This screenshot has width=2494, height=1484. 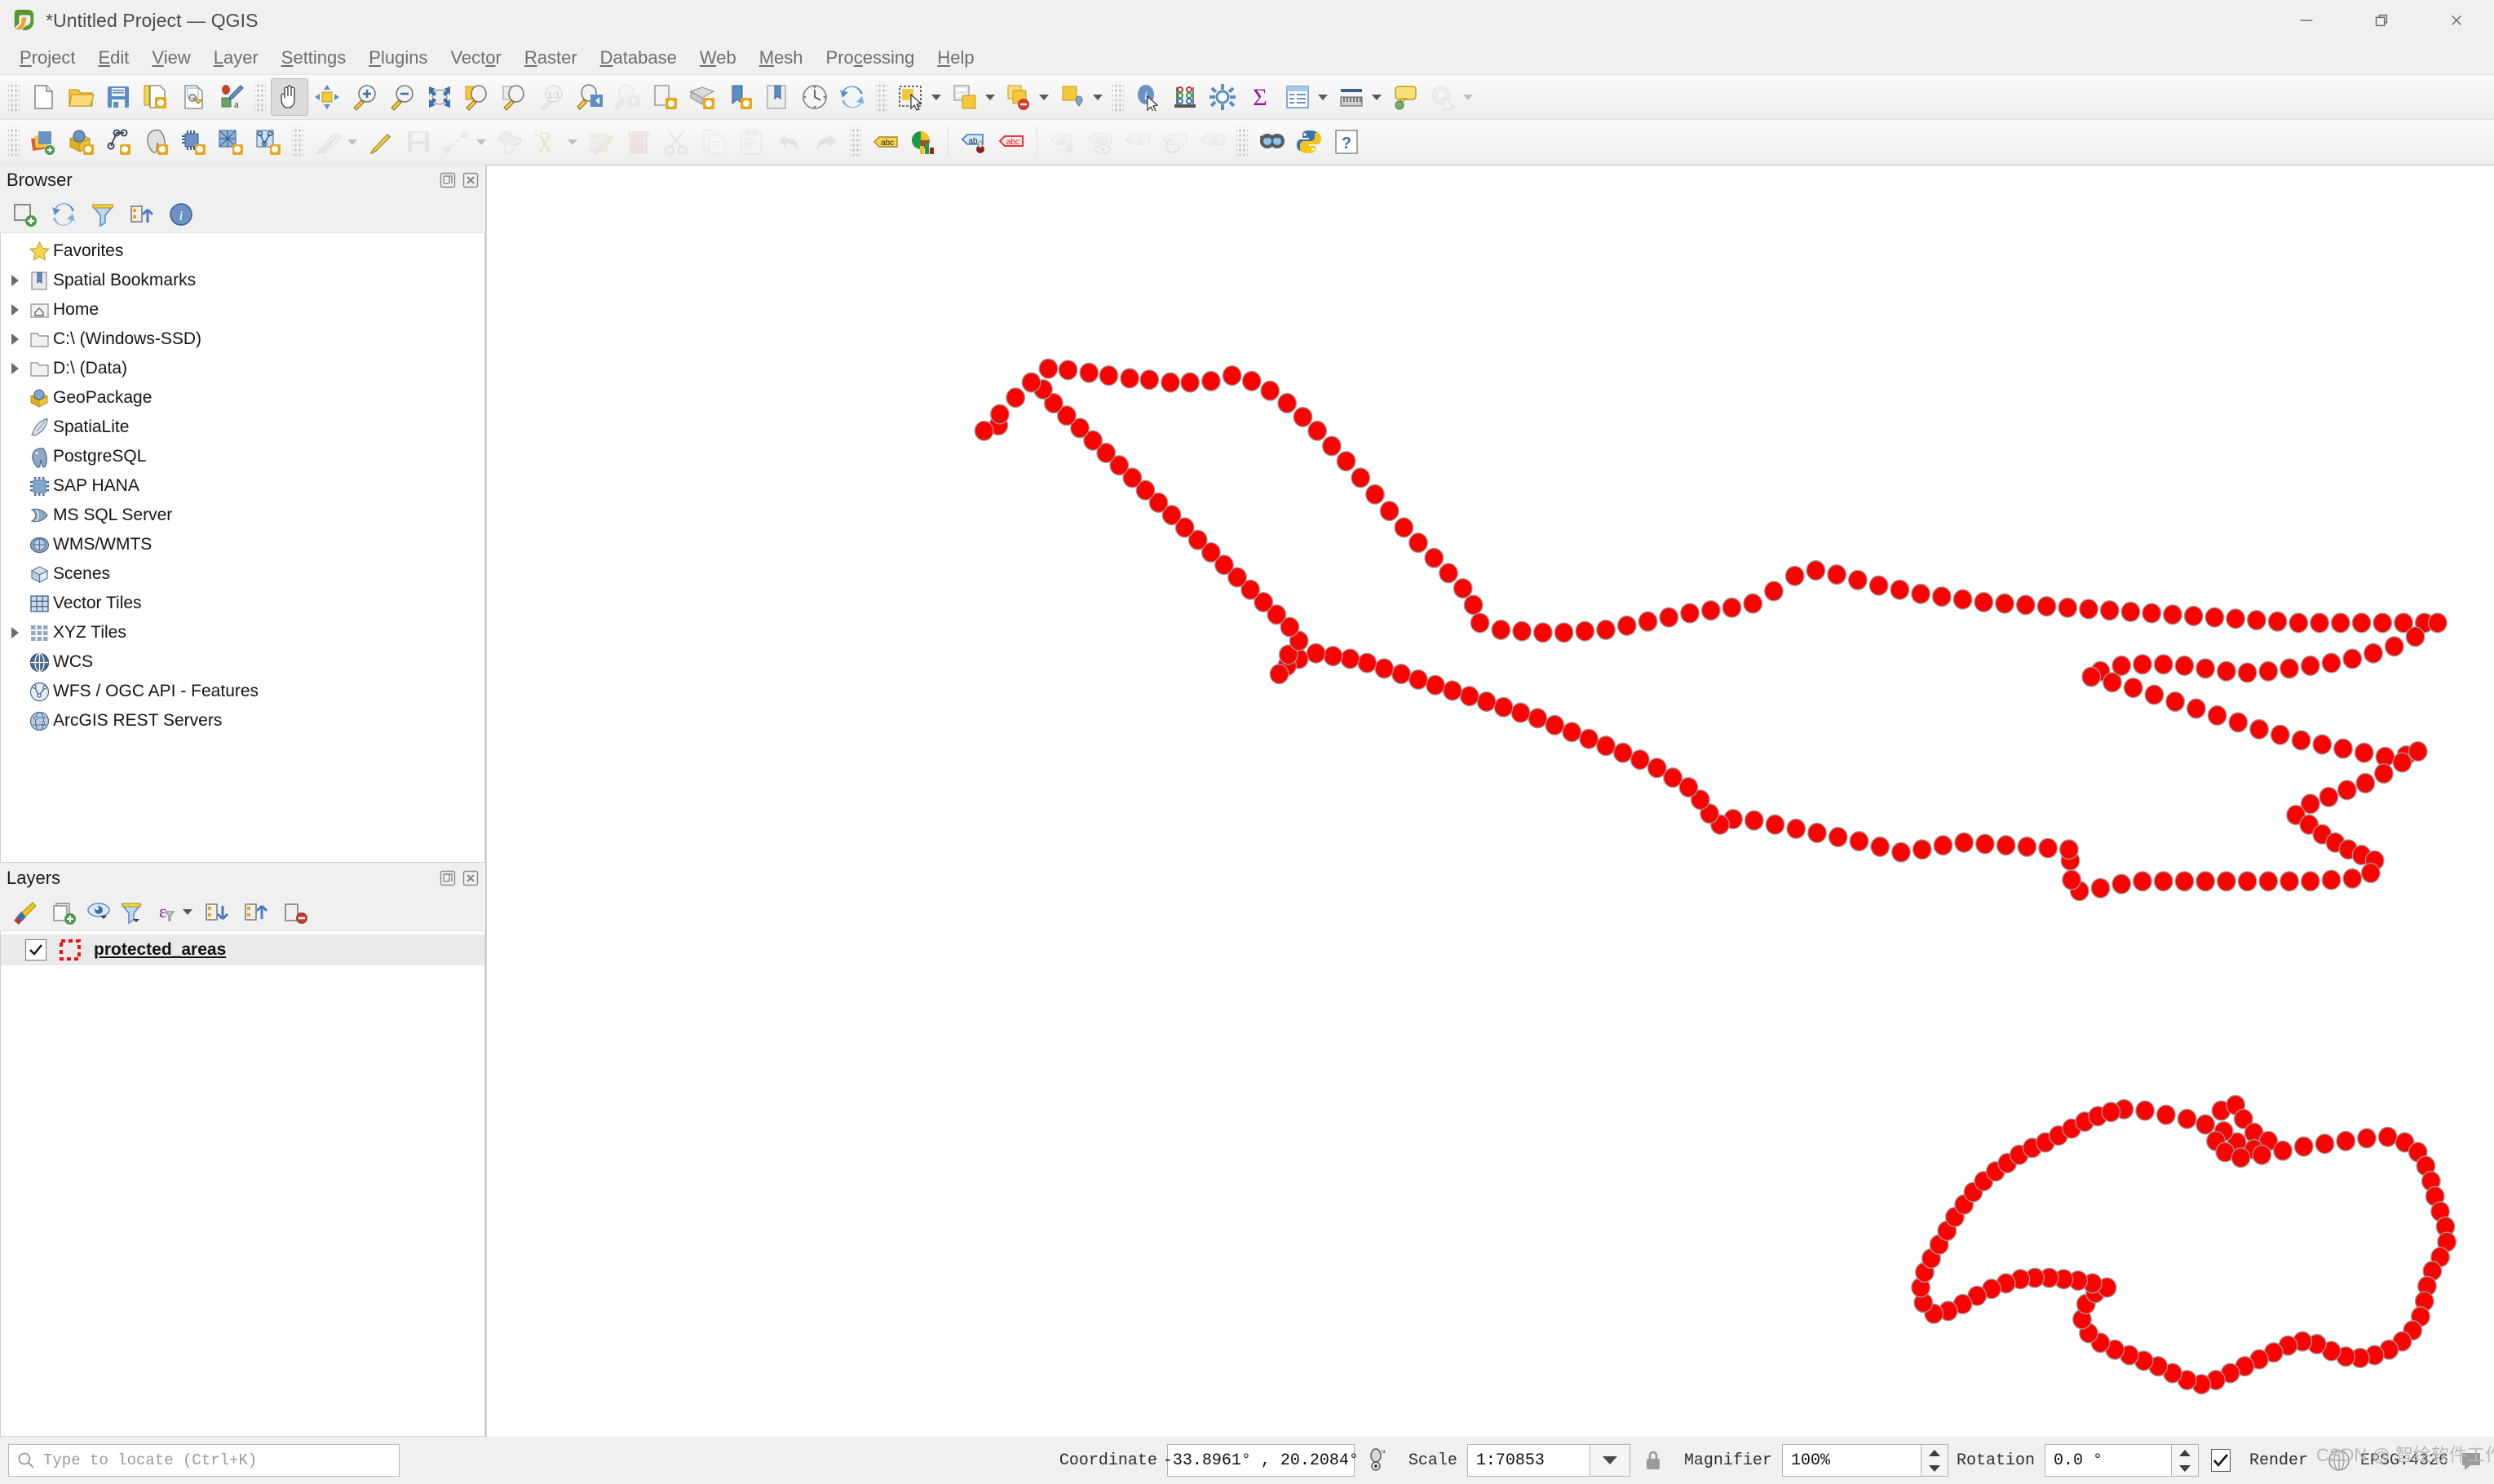 What do you see at coordinates (551, 58) in the screenshot?
I see `menu-raster: Raster` at bounding box center [551, 58].